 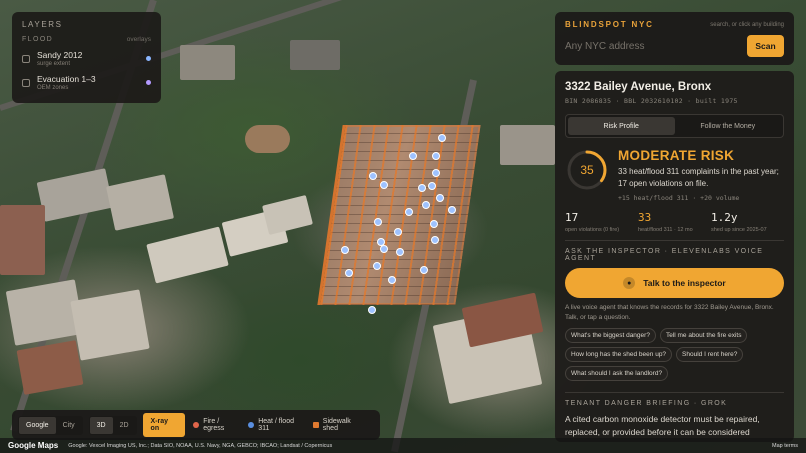 What do you see at coordinates (267, 139) in the screenshot?
I see `baseball-field` at bounding box center [267, 139].